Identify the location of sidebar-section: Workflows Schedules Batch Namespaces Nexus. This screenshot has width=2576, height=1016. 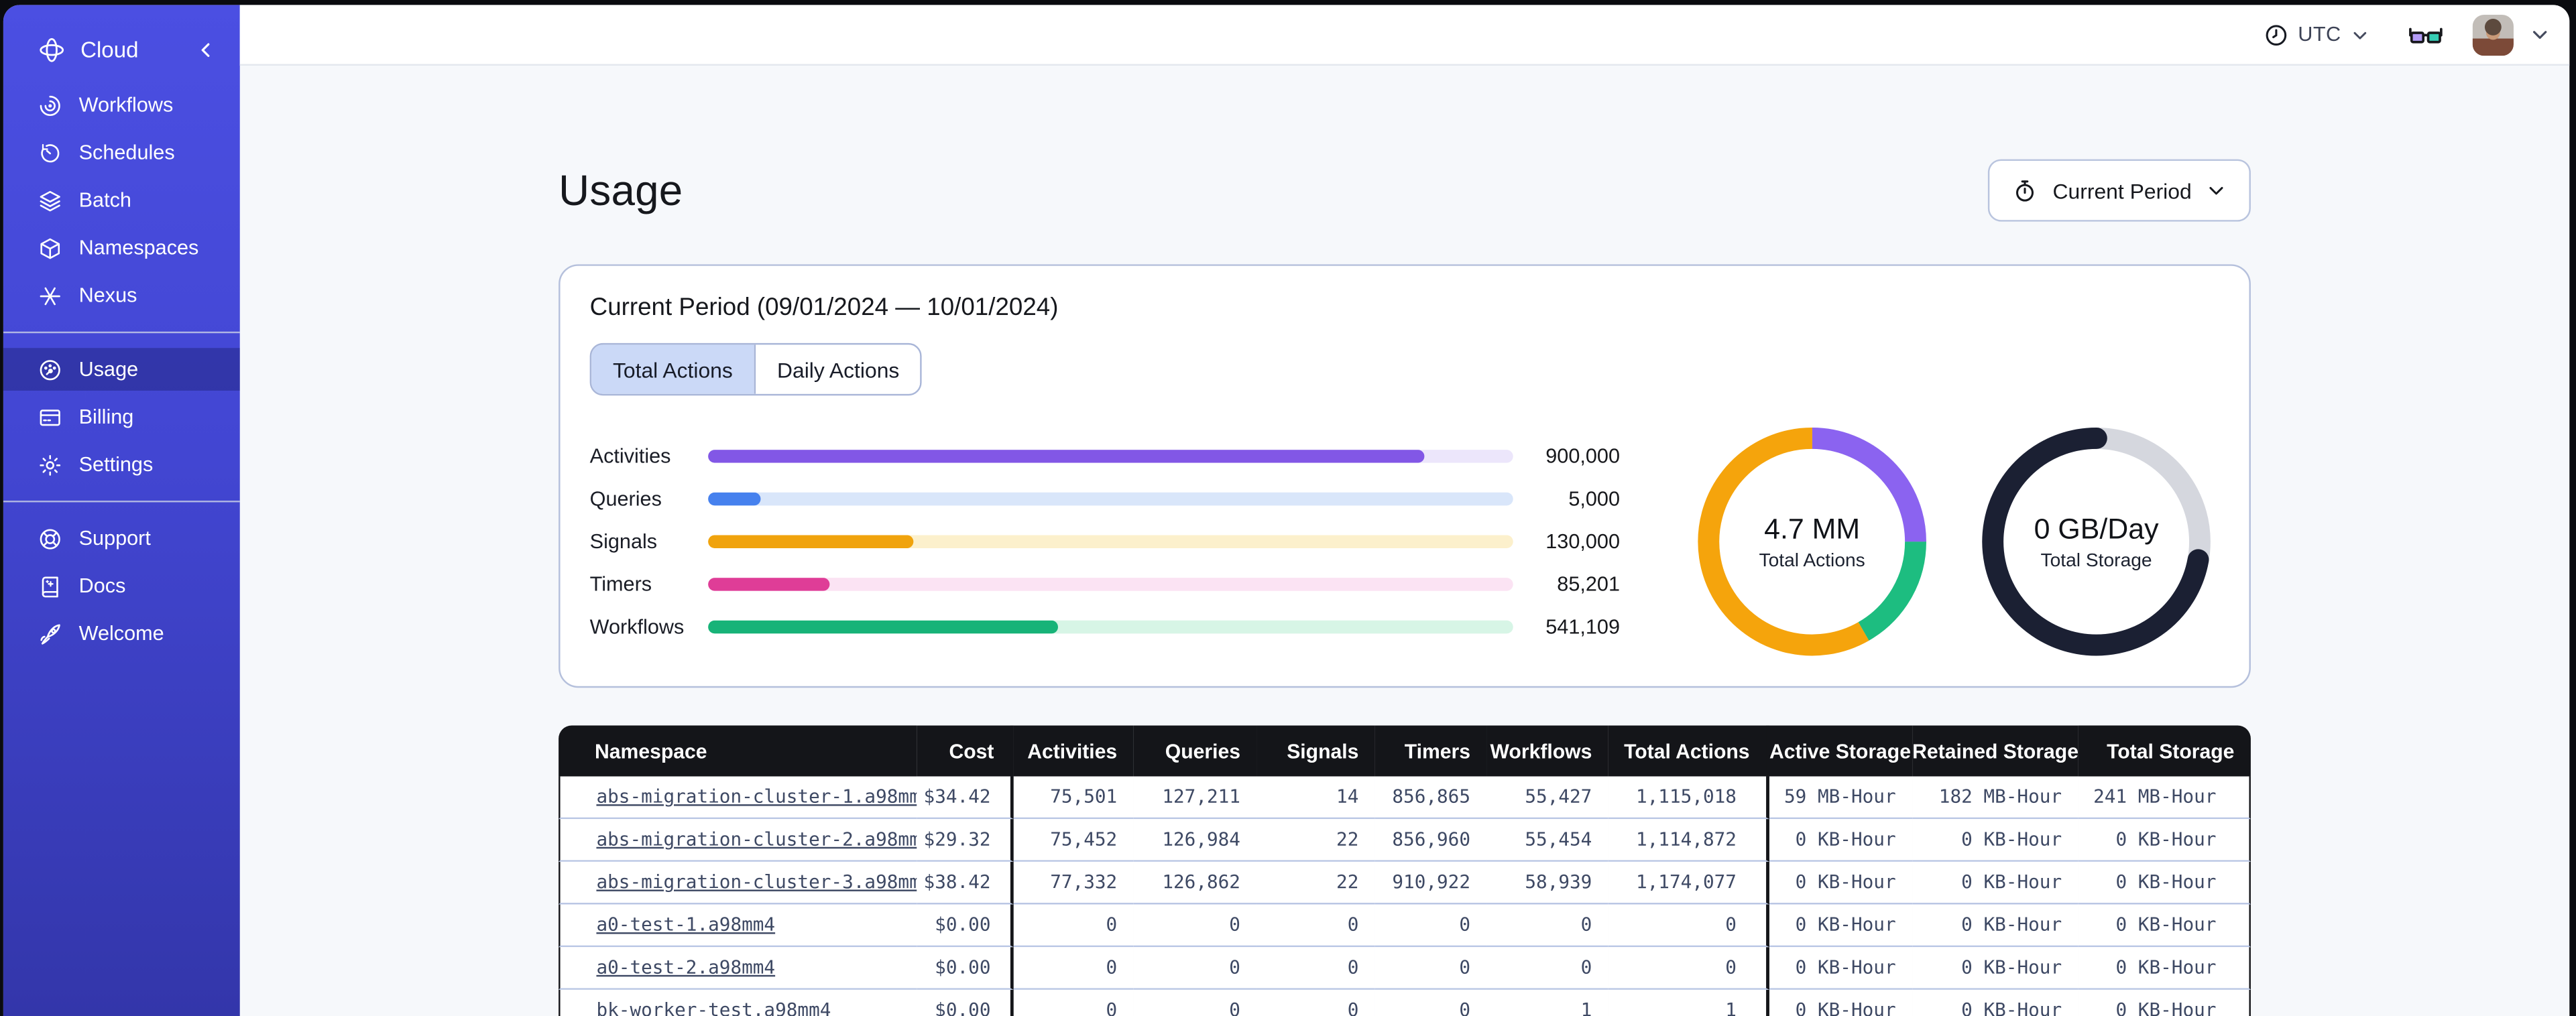
(121, 201).